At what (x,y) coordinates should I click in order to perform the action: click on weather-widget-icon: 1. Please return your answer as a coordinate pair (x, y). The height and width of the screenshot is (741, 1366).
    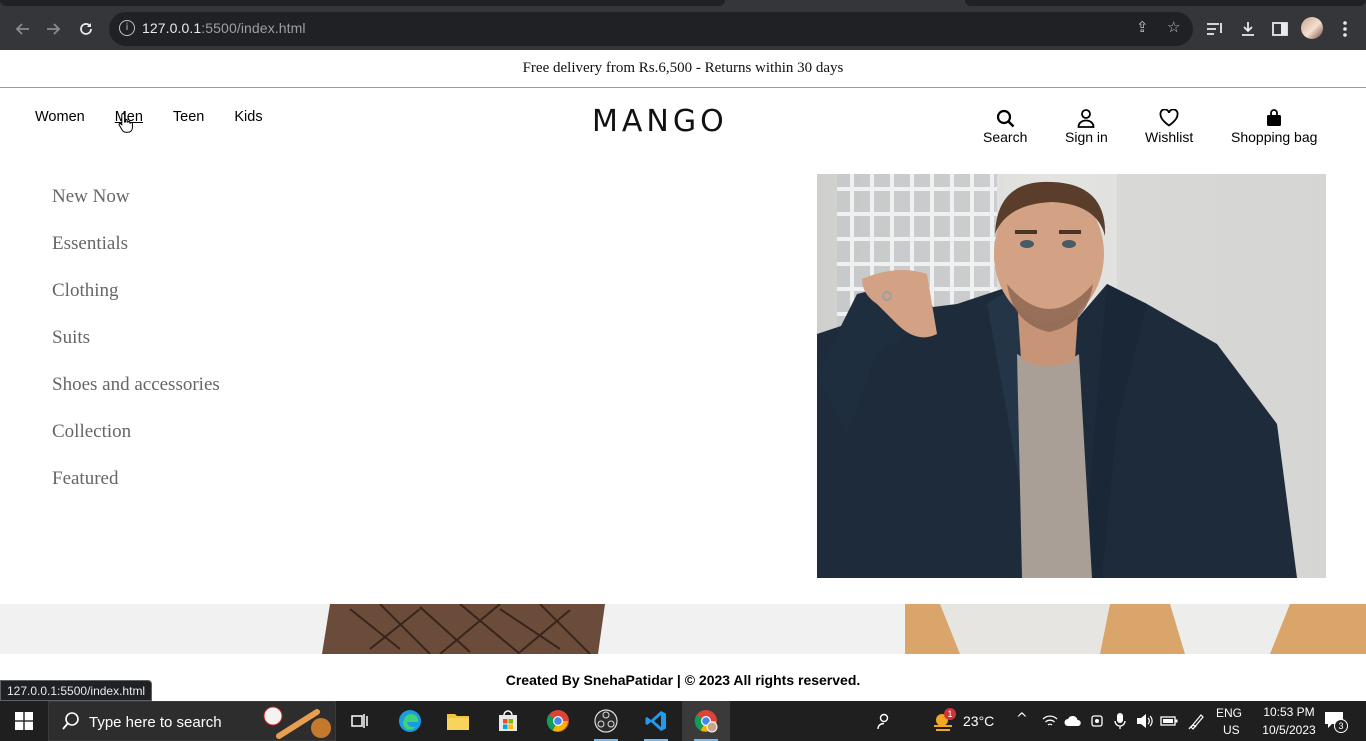
    Looking at the image, I should click on (945, 721).